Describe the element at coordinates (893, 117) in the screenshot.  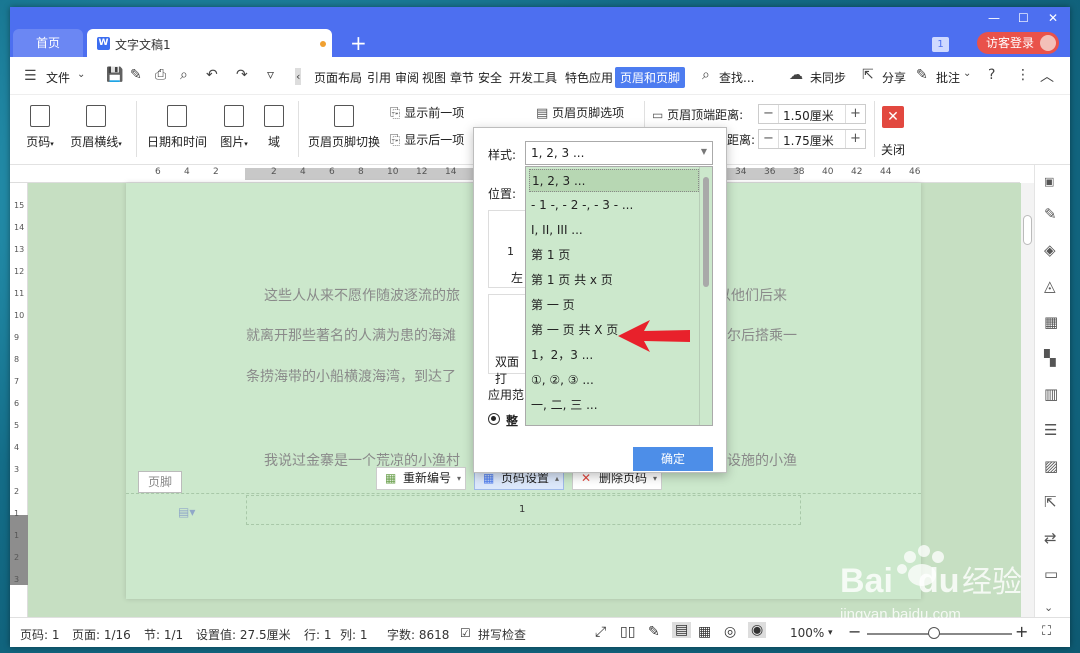
I see `close-header-footer-icon: ✕` at that location.